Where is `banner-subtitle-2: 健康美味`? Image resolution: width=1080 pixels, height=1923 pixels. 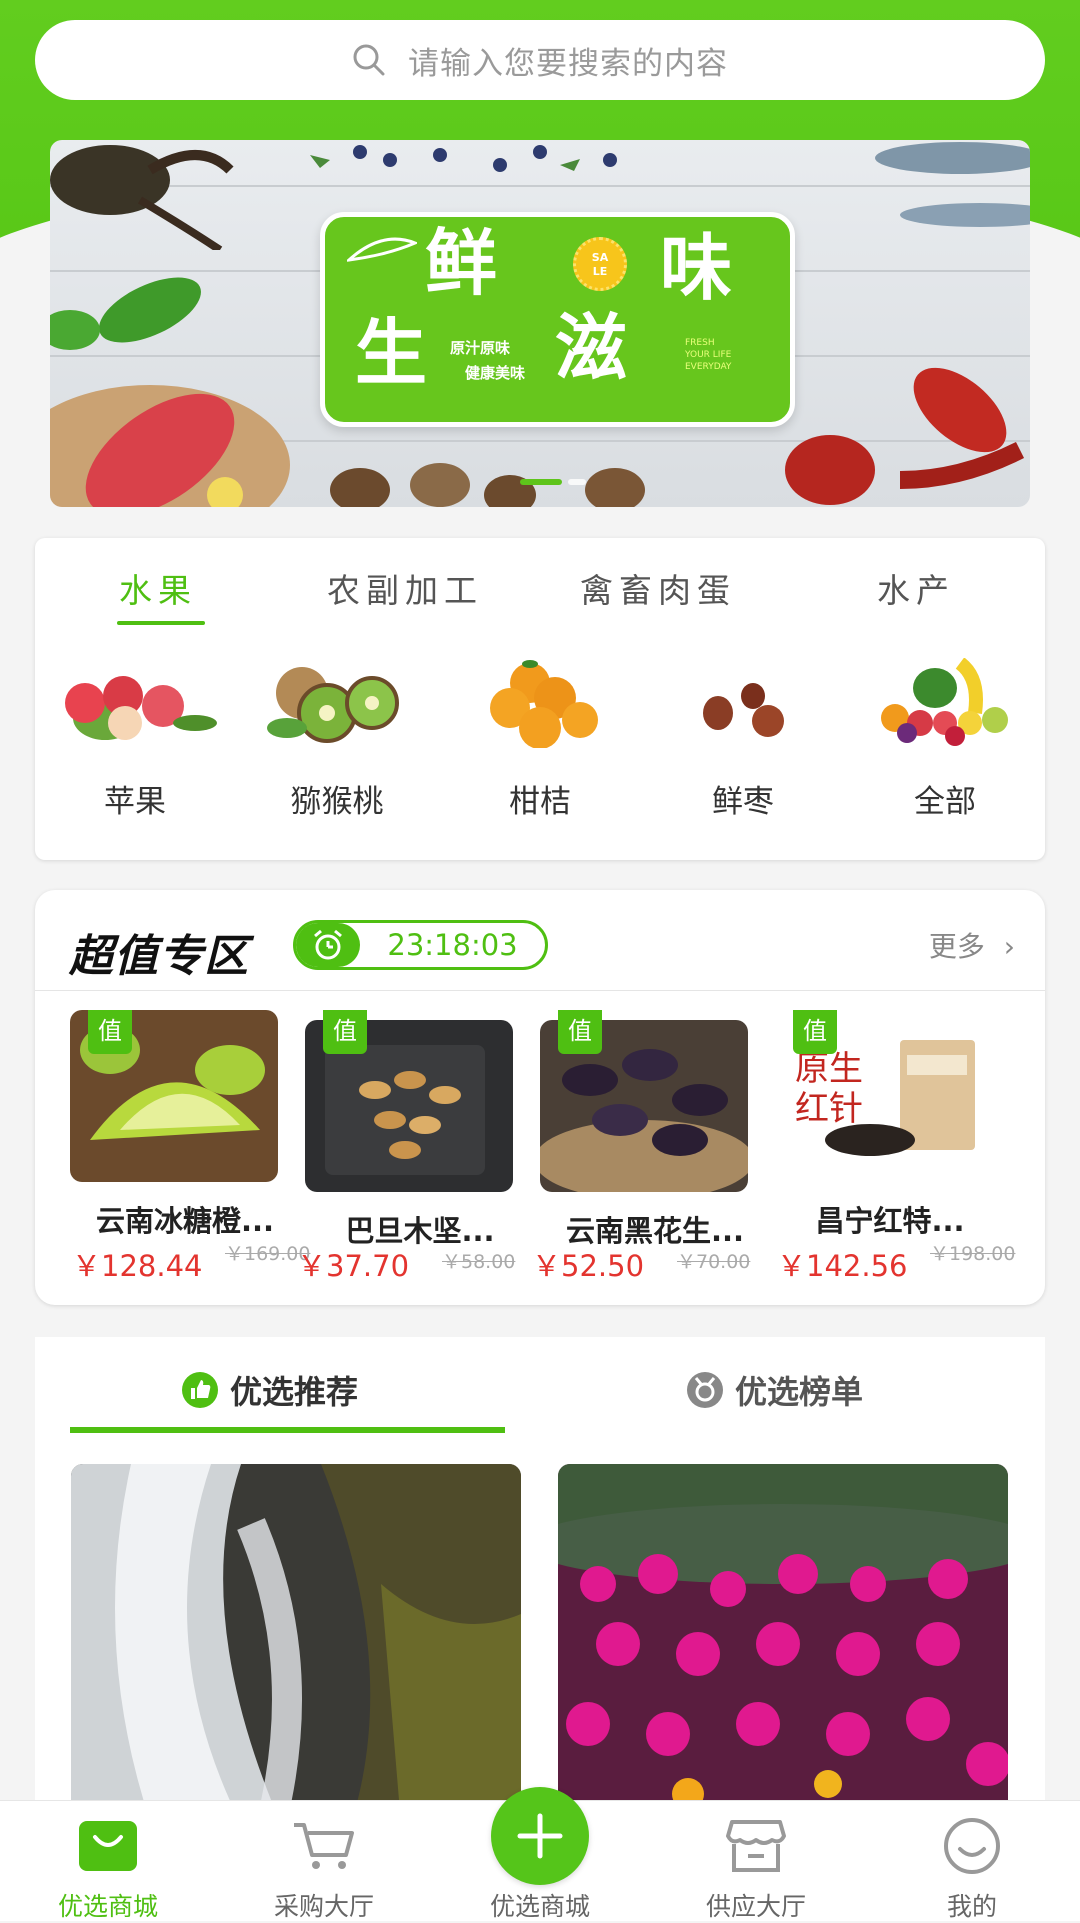 banner-subtitle-2: 健康美味 is located at coordinates (495, 373).